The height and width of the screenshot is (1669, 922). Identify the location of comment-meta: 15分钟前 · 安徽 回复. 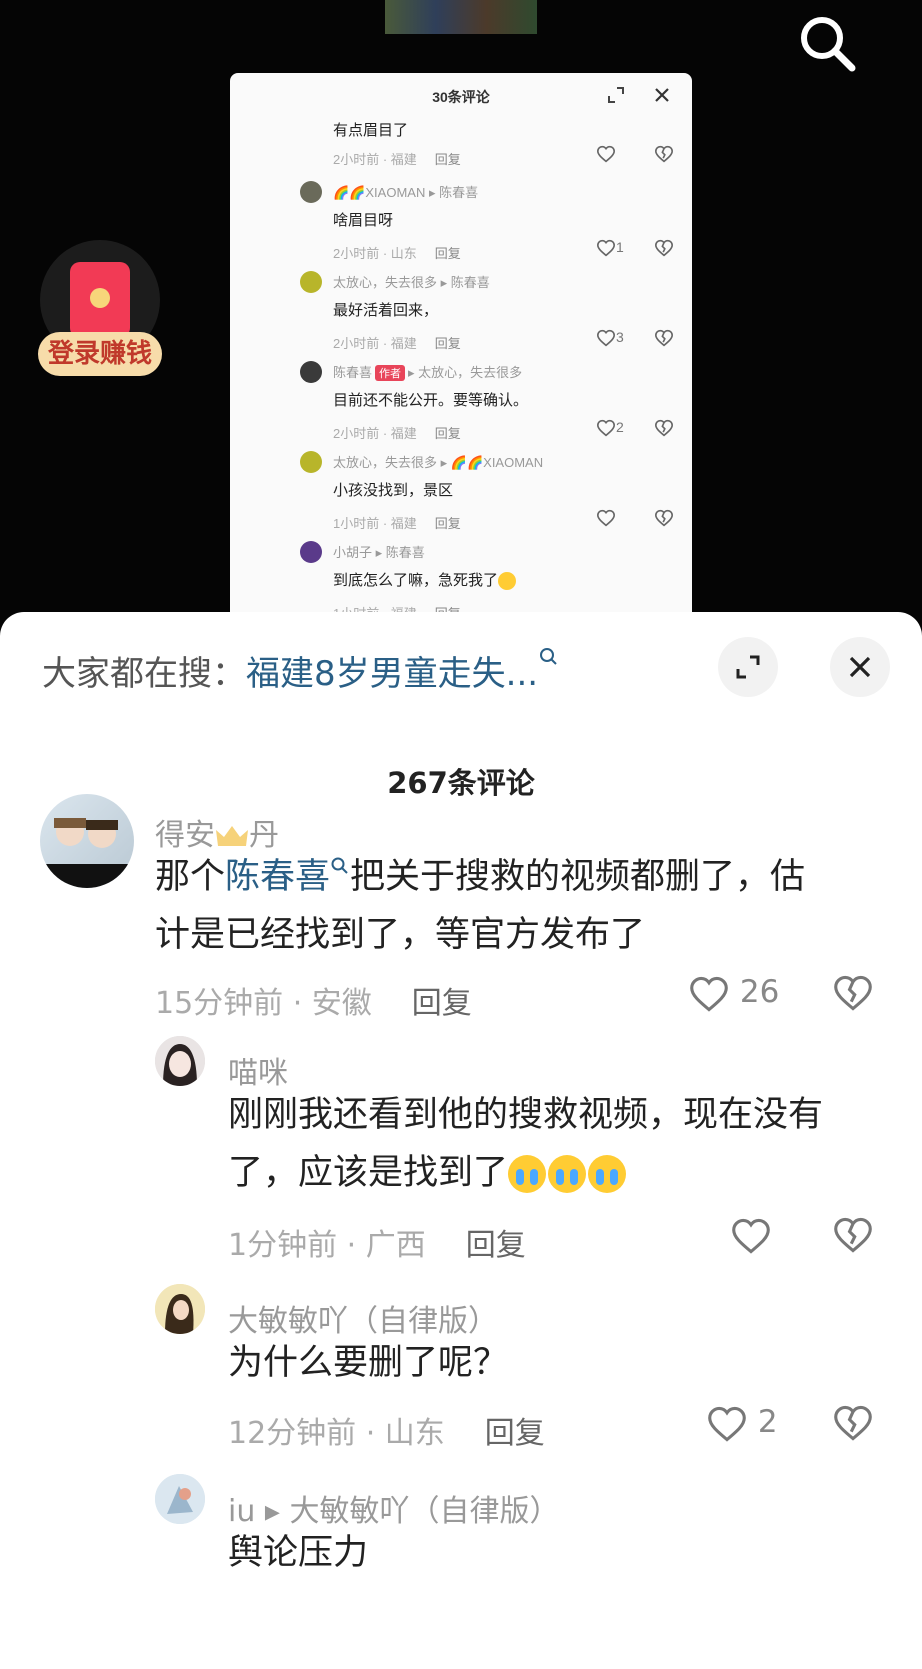
(313, 1000).